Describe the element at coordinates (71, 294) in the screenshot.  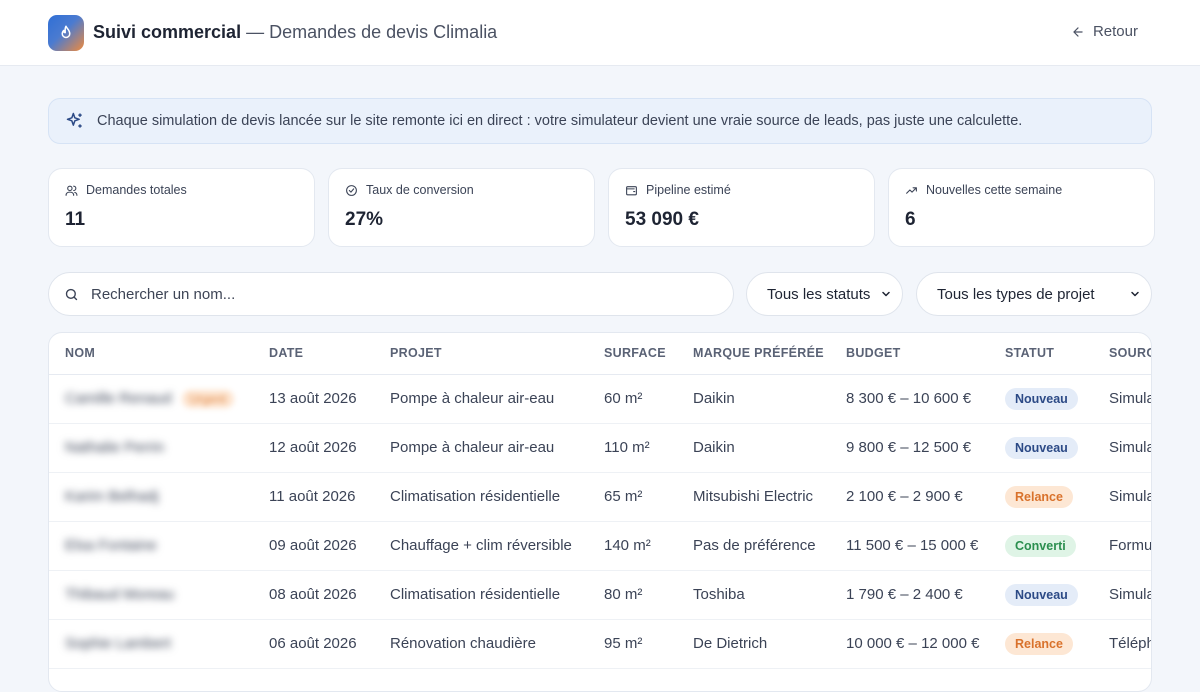
I see `search-icon` at that location.